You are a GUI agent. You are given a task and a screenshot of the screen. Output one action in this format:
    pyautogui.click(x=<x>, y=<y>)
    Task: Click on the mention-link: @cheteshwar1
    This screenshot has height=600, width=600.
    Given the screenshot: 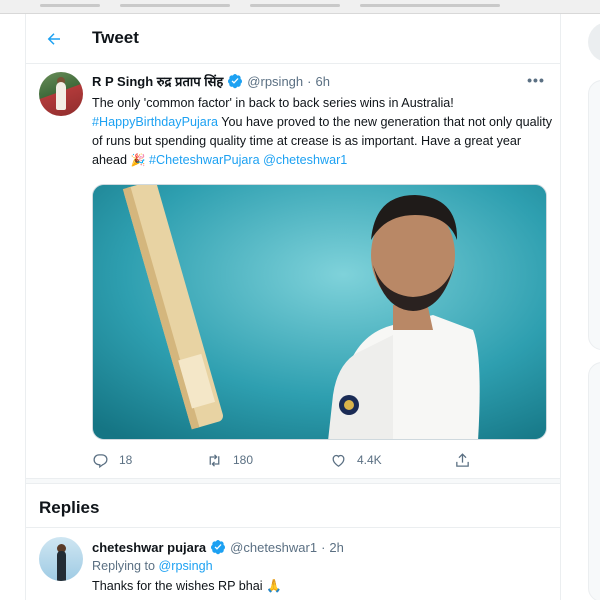 What is the action you would take?
    pyautogui.click(x=305, y=160)
    